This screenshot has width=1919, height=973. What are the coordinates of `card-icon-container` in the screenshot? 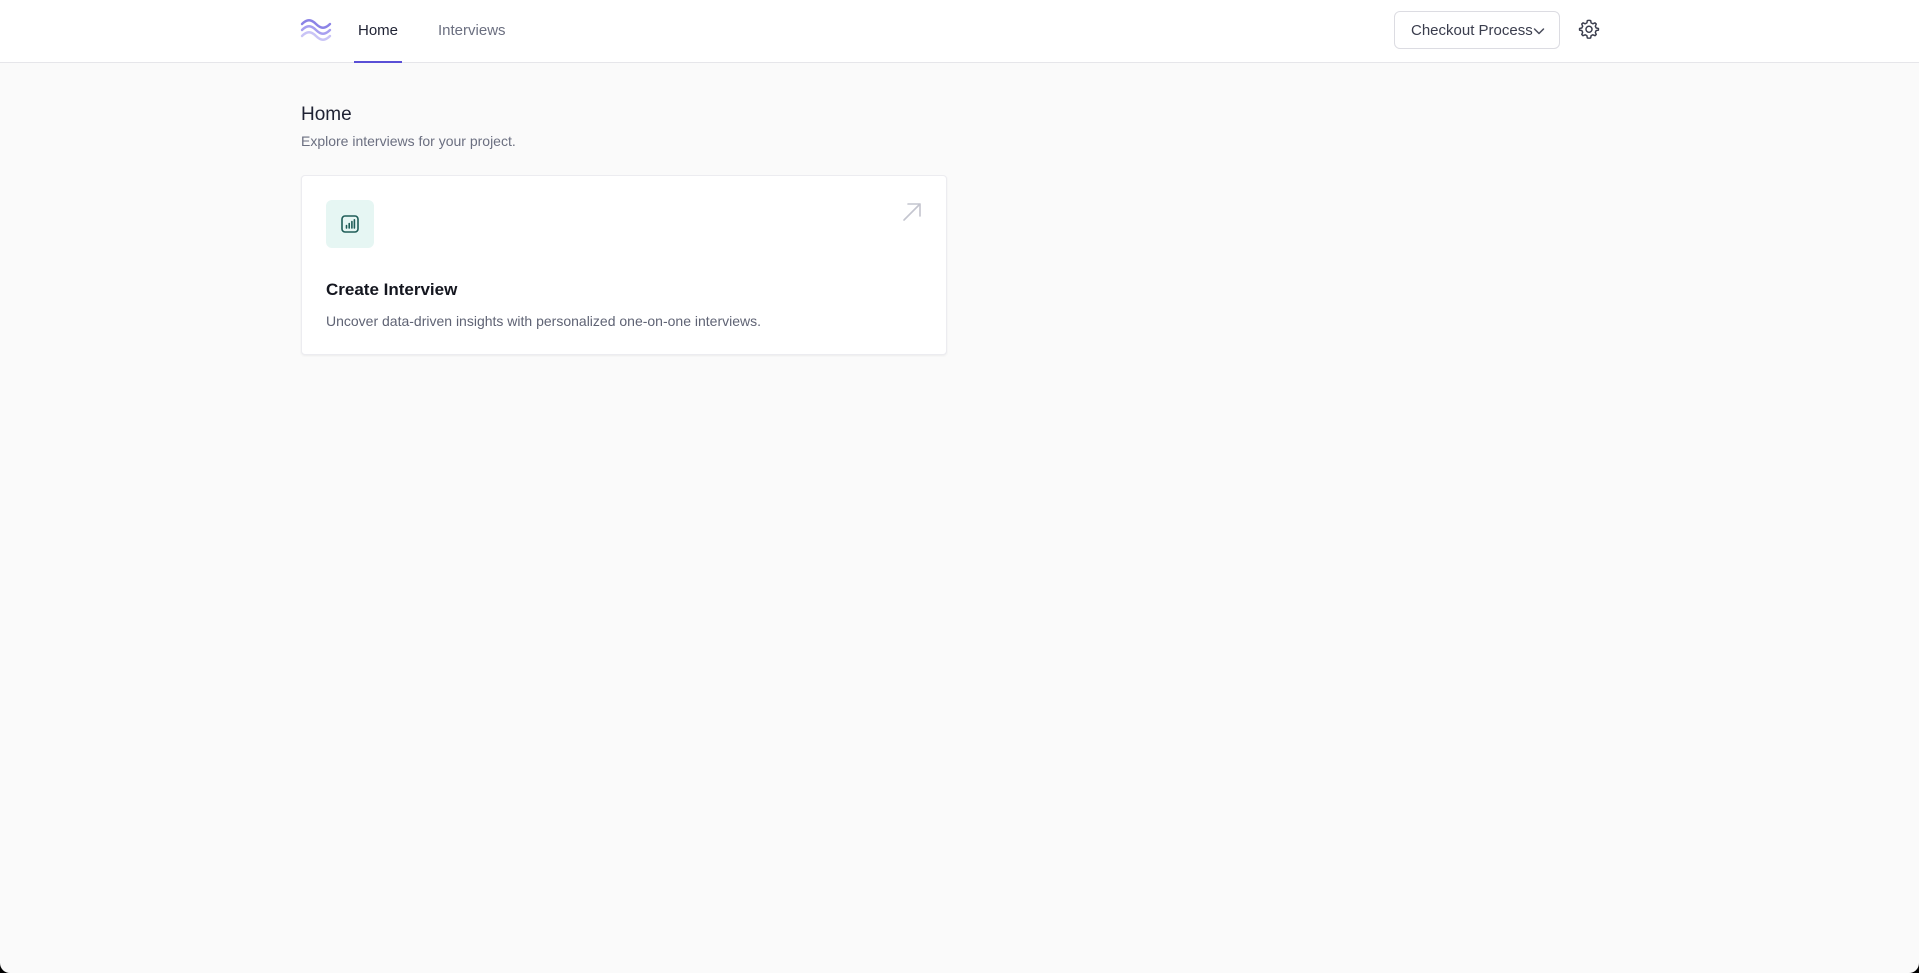 It's located at (350, 224).